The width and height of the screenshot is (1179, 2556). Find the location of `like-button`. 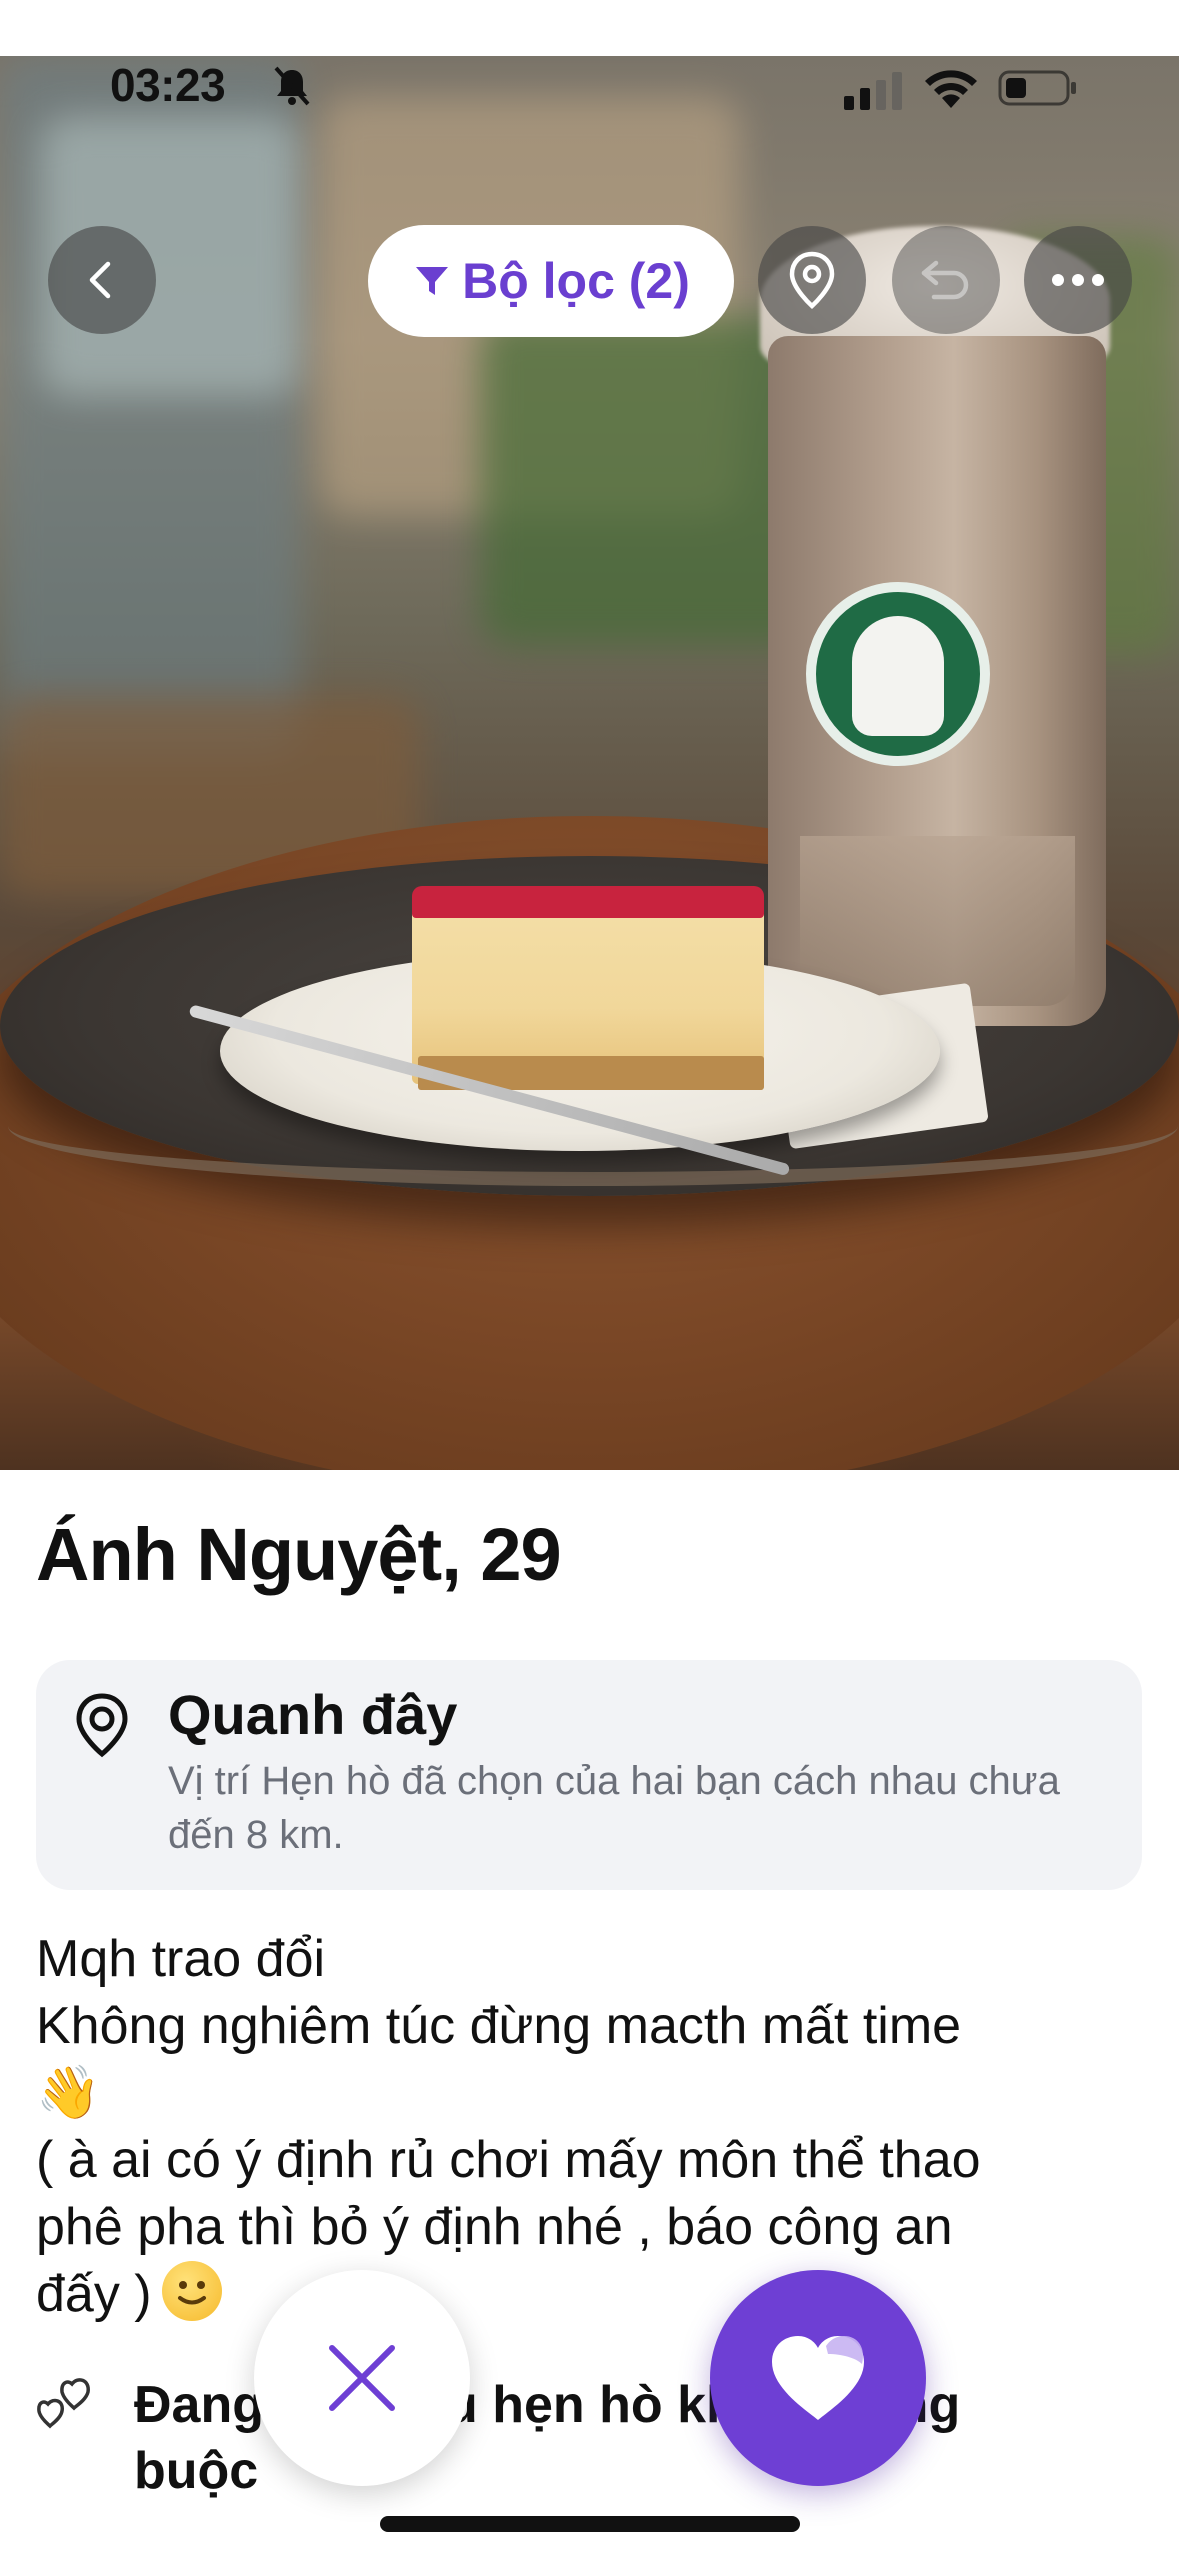

like-button is located at coordinates (818, 2378).